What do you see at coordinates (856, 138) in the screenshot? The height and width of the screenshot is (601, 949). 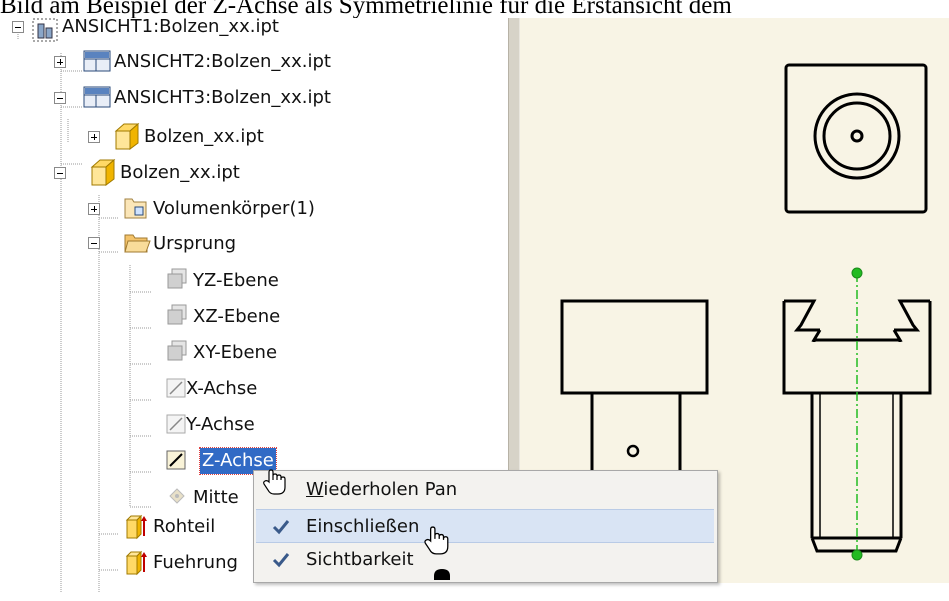 I see `top-view` at bounding box center [856, 138].